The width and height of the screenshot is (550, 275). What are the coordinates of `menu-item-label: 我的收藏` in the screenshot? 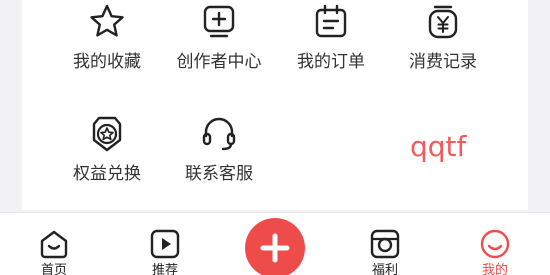 It's located at (107, 62).